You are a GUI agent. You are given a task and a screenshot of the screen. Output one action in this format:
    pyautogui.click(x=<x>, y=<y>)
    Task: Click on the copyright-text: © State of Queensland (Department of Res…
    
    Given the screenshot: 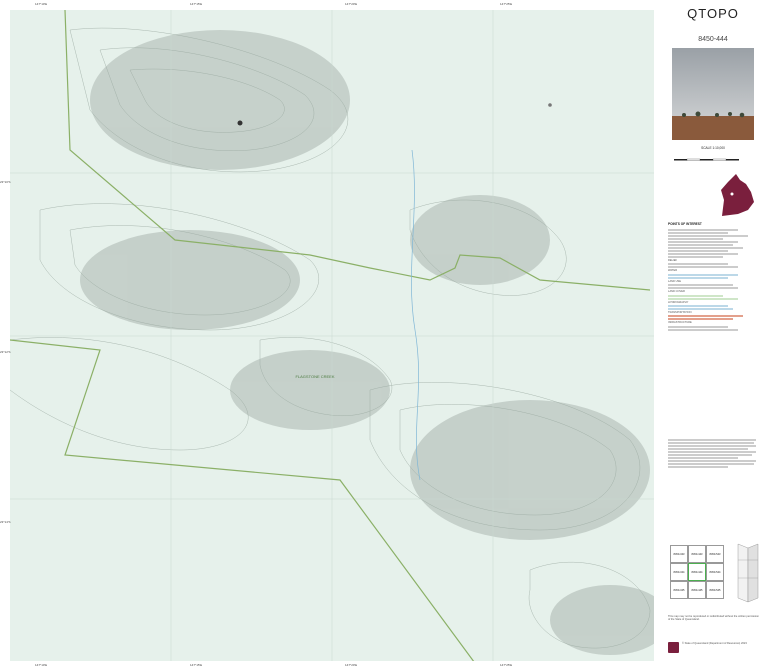 What is the action you would take?
    pyautogui.click(x=714, y=643)
    